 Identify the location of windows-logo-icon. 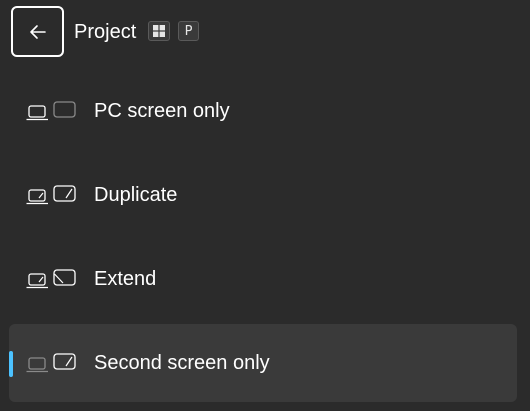
(159, 31).